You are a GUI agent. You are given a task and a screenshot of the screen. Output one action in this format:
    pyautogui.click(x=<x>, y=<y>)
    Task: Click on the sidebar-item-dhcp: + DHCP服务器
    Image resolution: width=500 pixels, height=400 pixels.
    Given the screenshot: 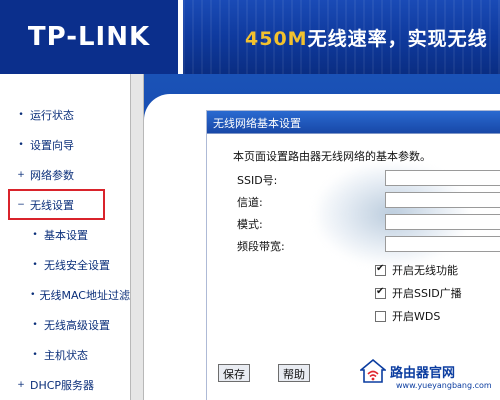 What is the action you would take?
    pyautogui.click(x=65, y=385)
    